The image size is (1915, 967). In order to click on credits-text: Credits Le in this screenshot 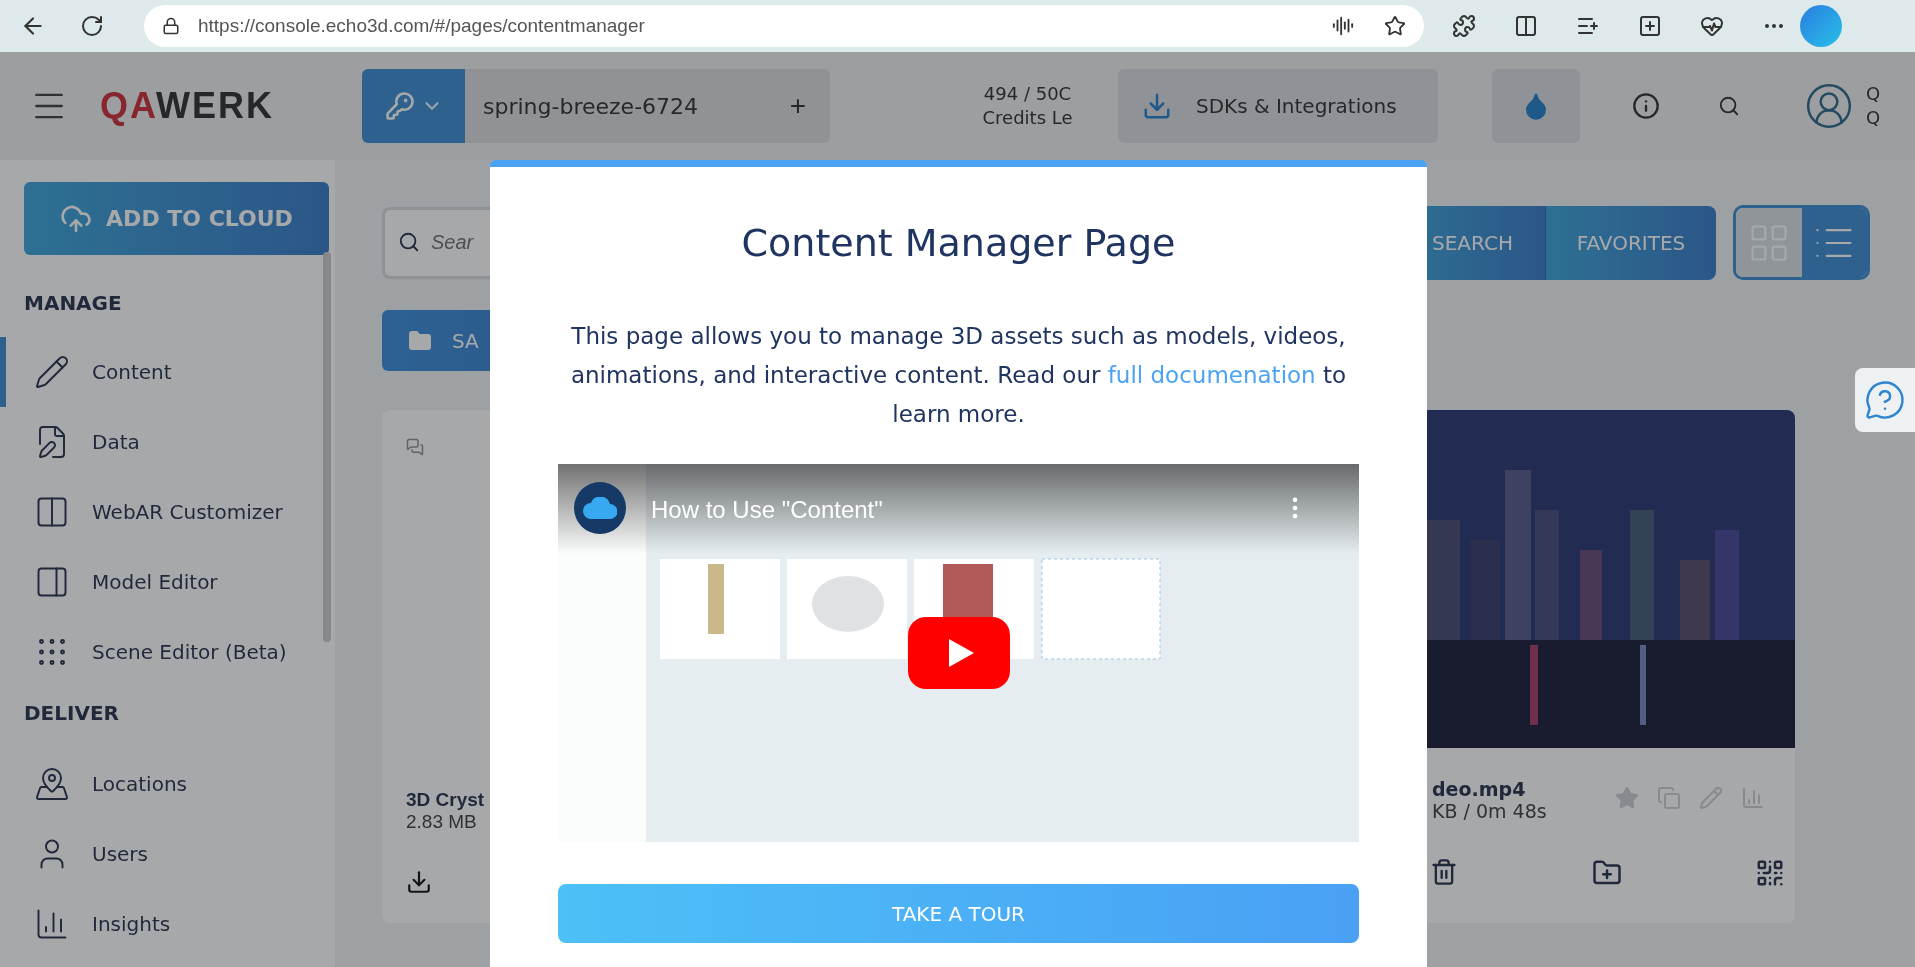, I will do `click(1027, 118)`.